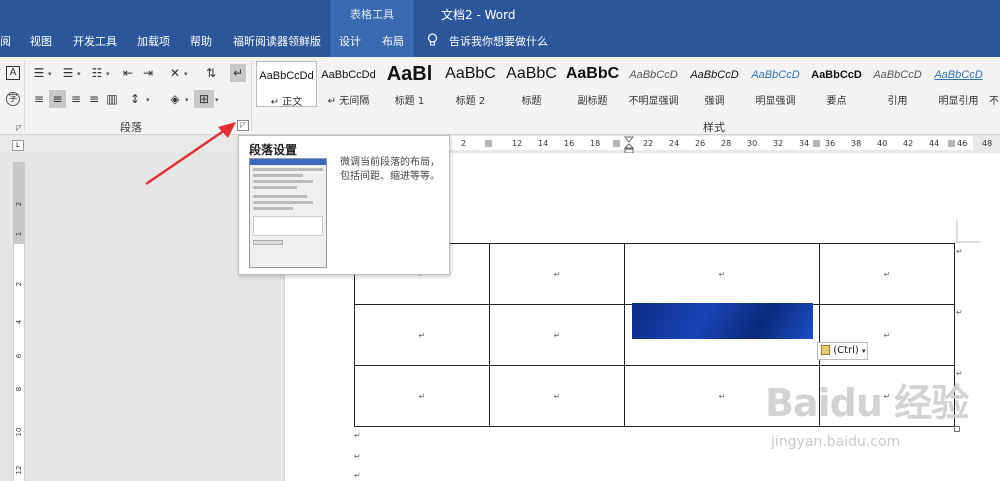  I want to click on tab-developer: 开发工具, so click(95, 41).